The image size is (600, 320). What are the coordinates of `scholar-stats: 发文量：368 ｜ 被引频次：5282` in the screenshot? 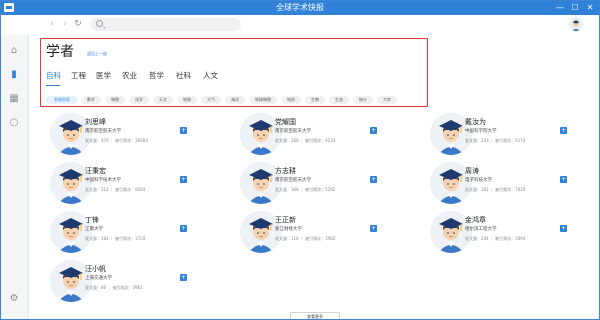 It's located at (305, 189).